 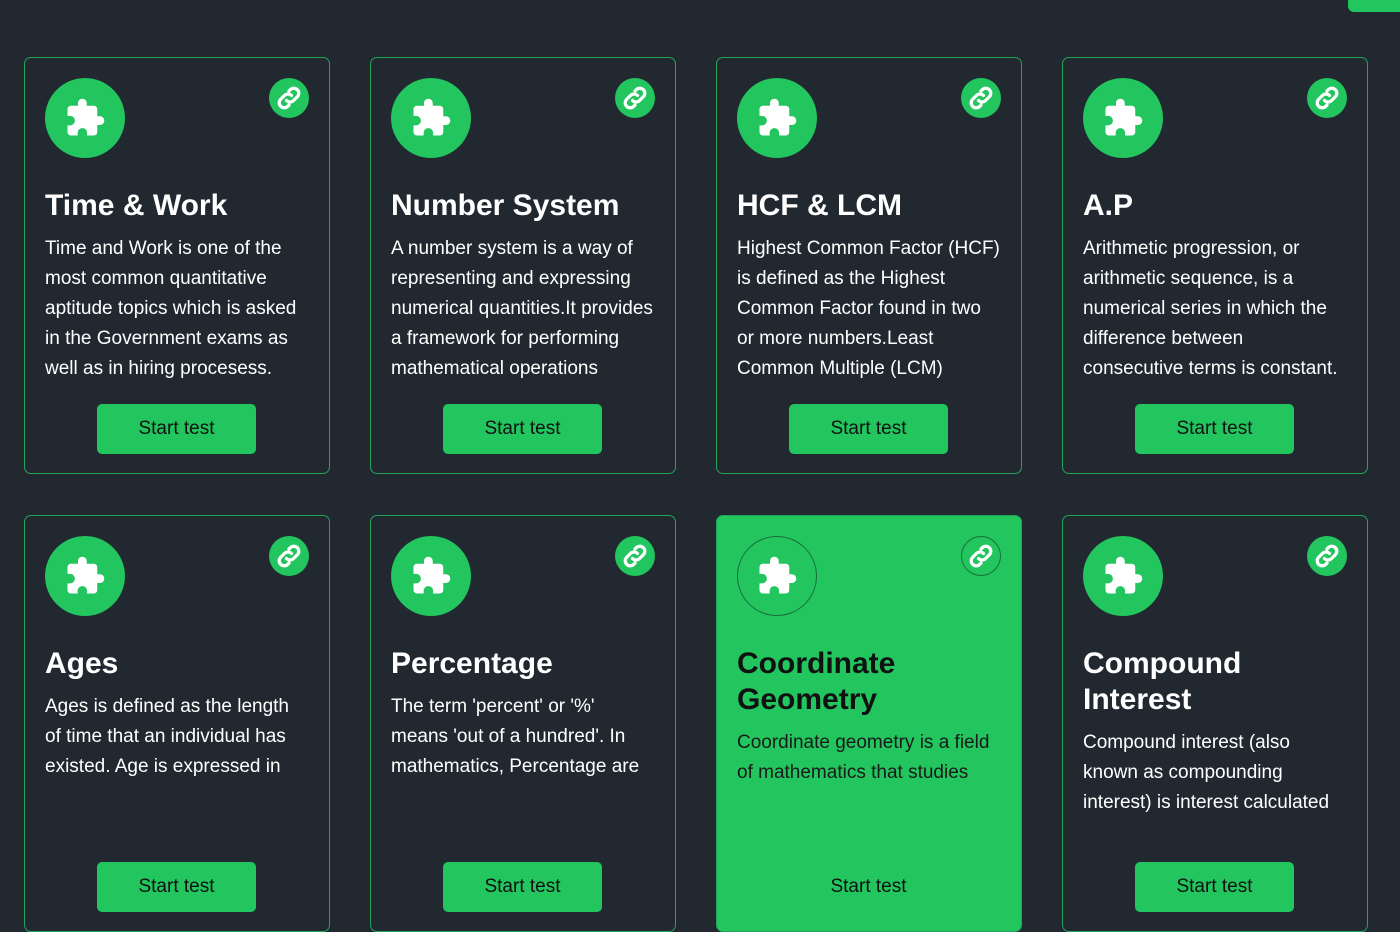 I want to click on card-title: A.P, so click(x=1108, y=205).